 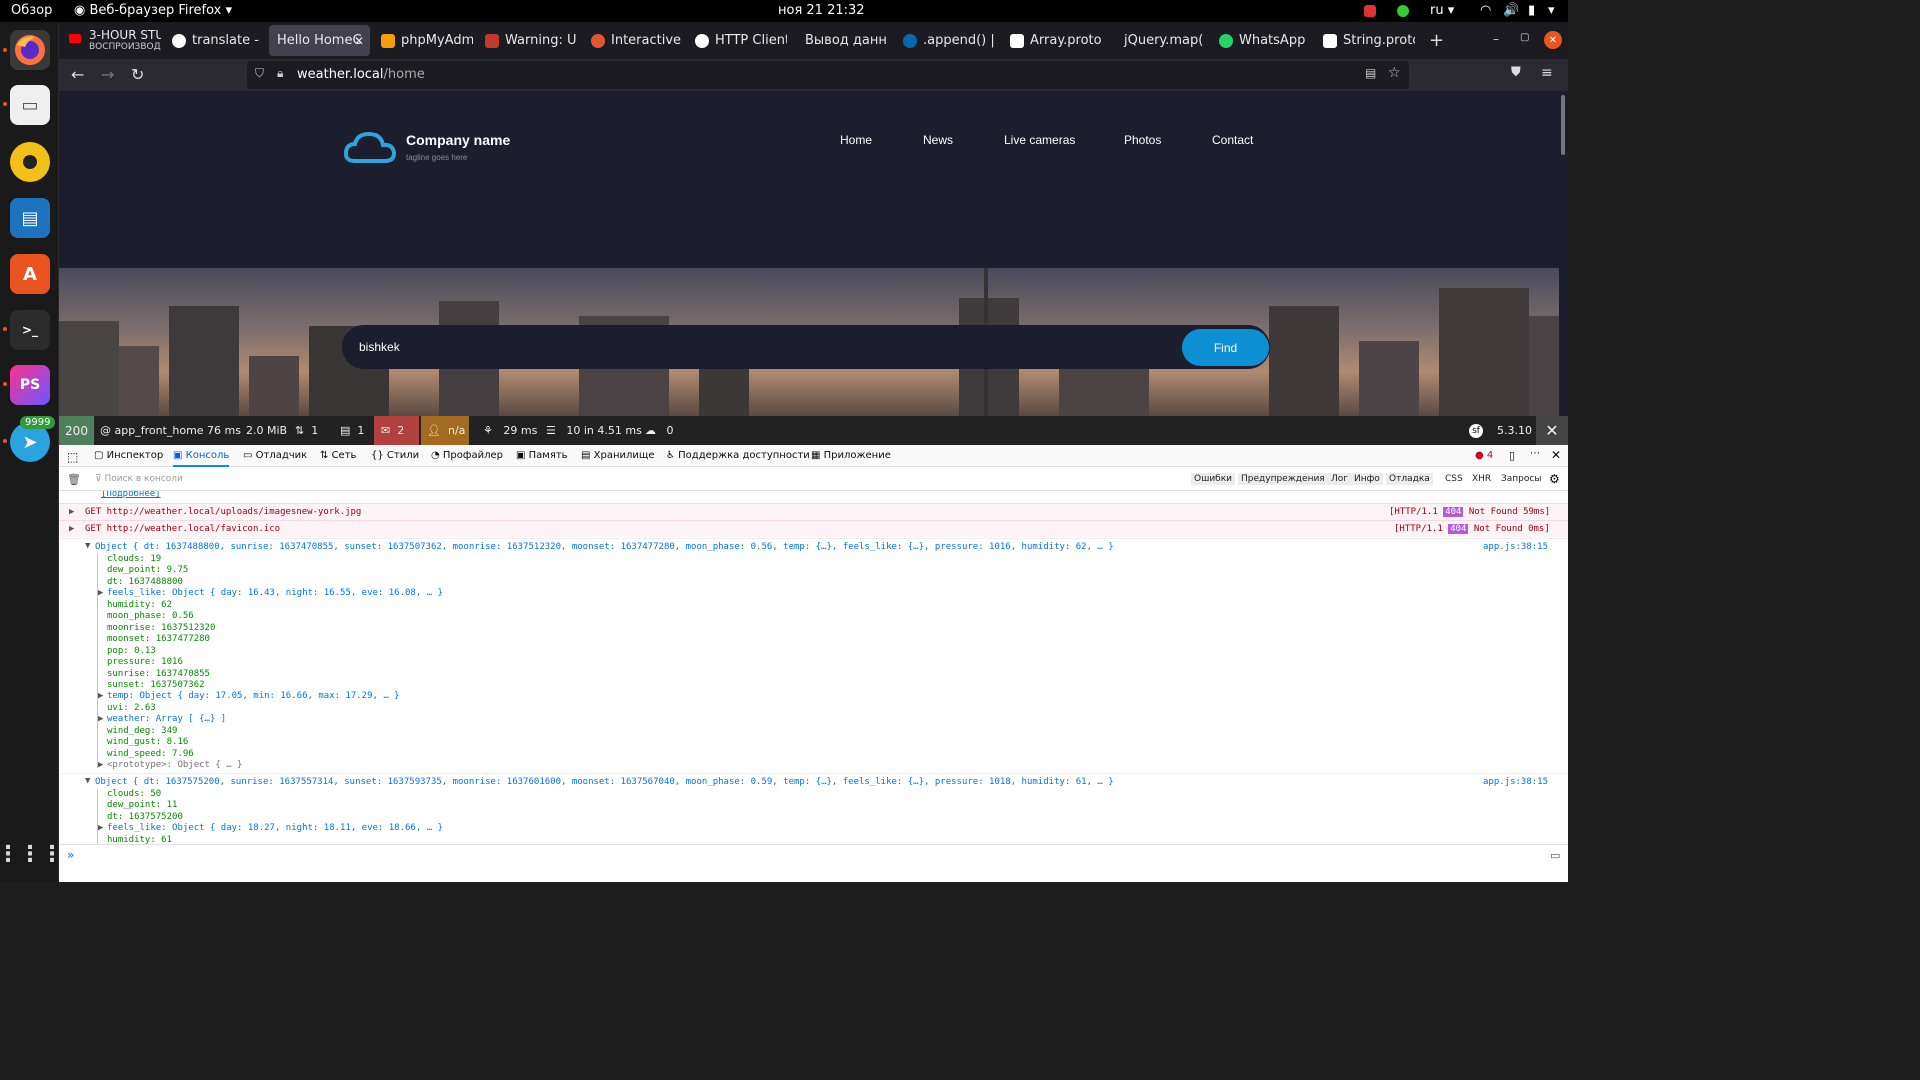 What do you see at coordinates (821, 10) in the screenshot?
I see `clock: ноя 21 21:32` at bounding box center [821, 10].